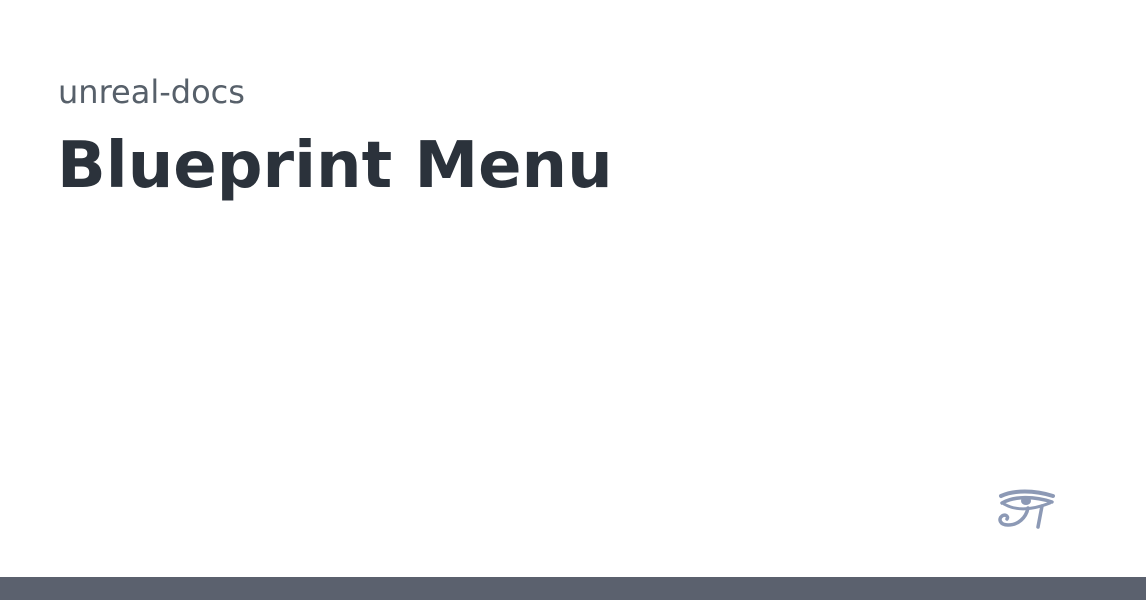 Image resolution: width=1146 pixels, height=600 pixels. Describe the element at coordinates (573, 588) in the screenshot. I see `footer-bar` at that location.